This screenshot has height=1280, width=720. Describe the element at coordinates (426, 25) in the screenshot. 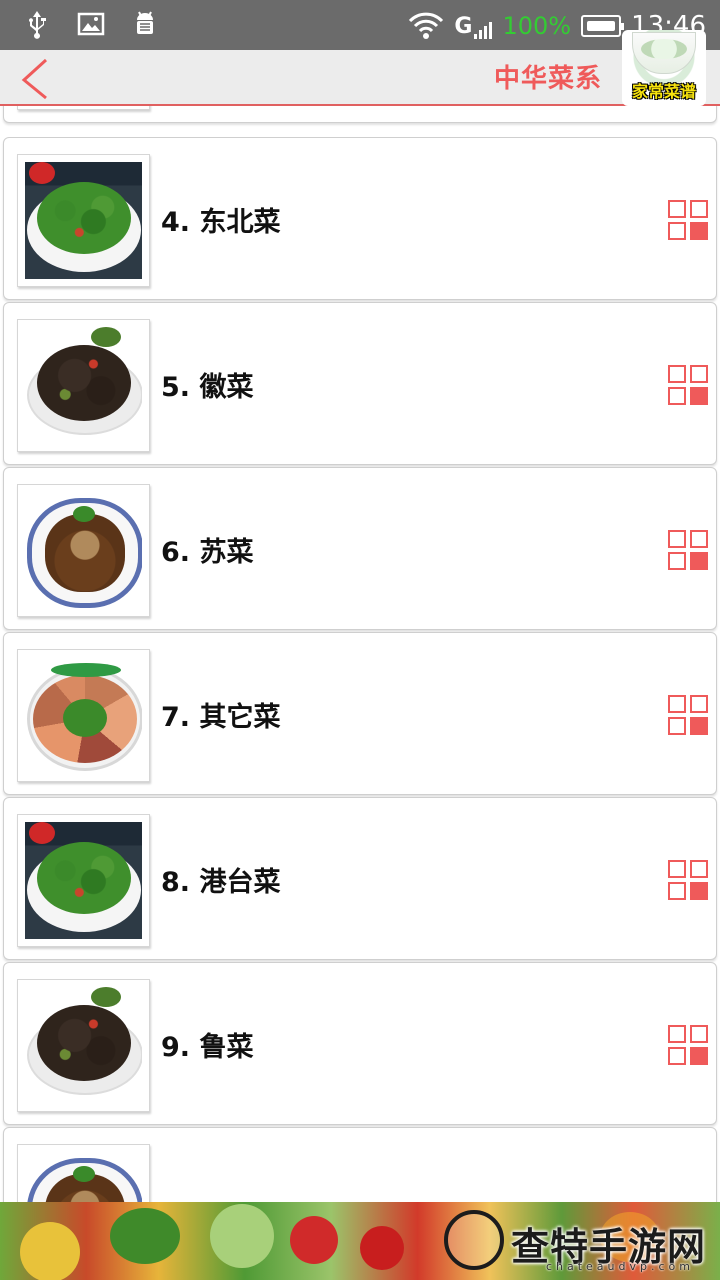

I see `wifi-icon` at that location.